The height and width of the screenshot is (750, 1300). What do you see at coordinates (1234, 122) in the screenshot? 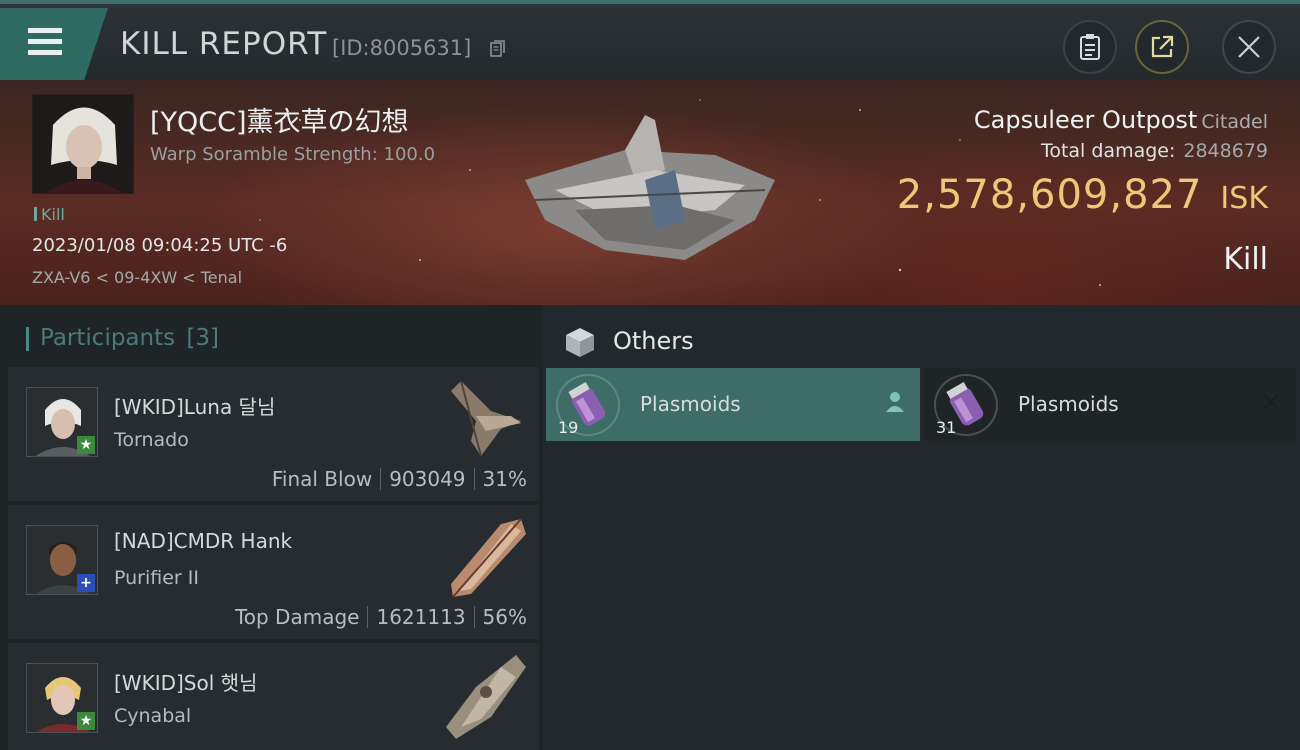
I see `target-class: Citadel` at bounding box center [1234, 122].